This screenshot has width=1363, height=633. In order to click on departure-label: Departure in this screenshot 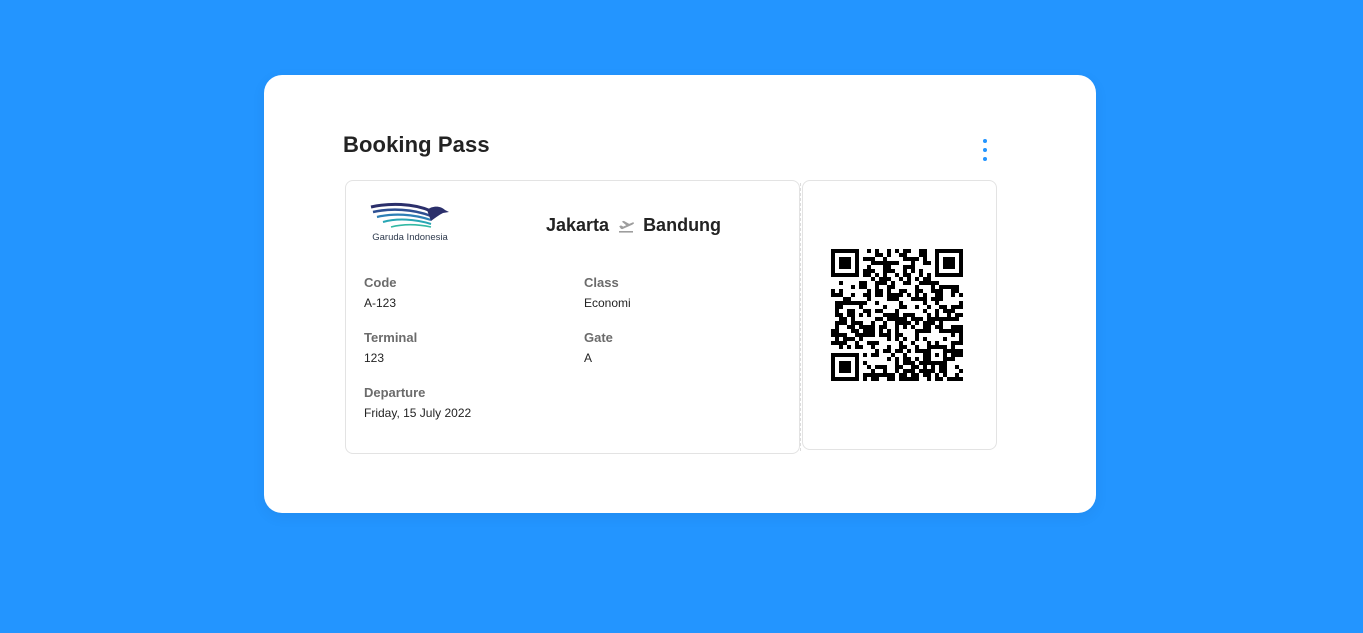, I will do `click(395, 392)`.